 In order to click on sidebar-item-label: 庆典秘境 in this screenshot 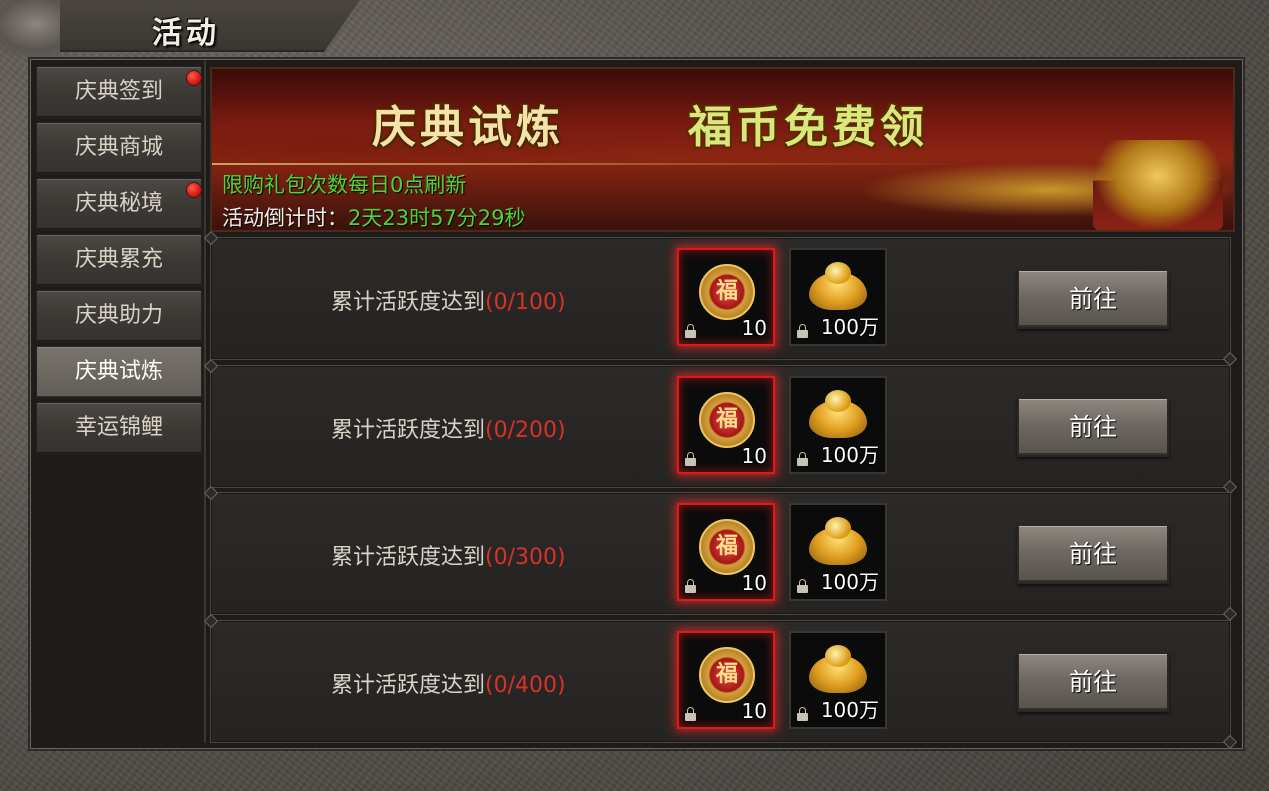, I will do `click(118, 203)`.